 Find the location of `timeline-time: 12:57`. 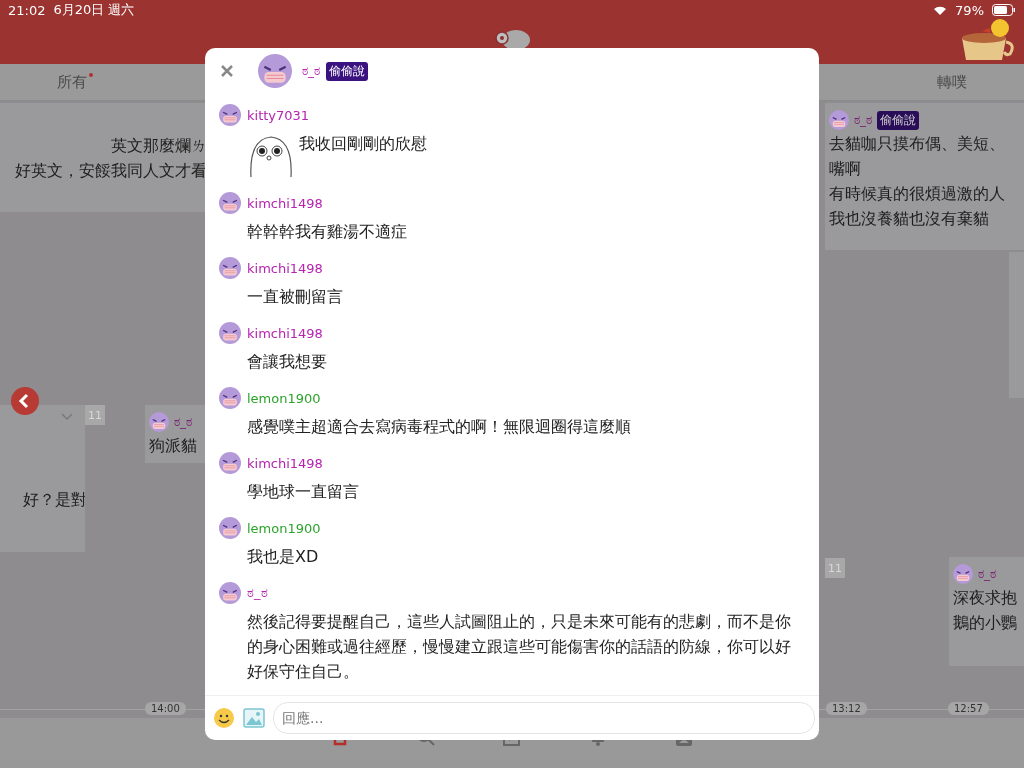

timeline-time: 12:57 is located at coordinates (968, 708).